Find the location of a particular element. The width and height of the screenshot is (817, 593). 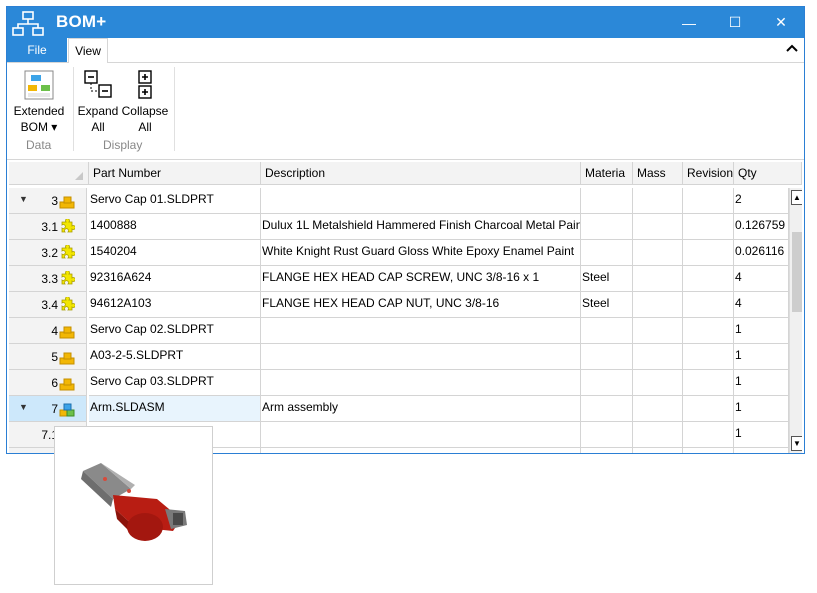

column-header-revision: Revision is located at coordinates (708, 173).